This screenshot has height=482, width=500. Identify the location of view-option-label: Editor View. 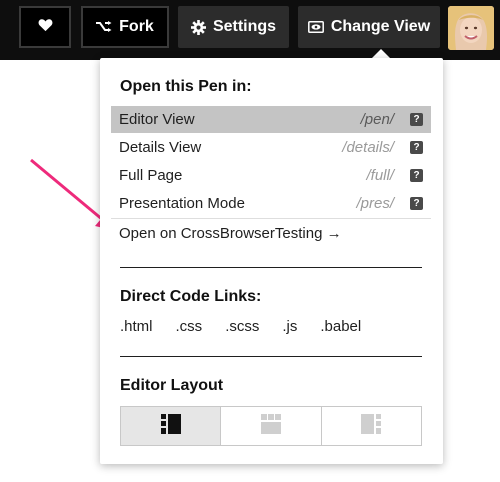
(157, 119).